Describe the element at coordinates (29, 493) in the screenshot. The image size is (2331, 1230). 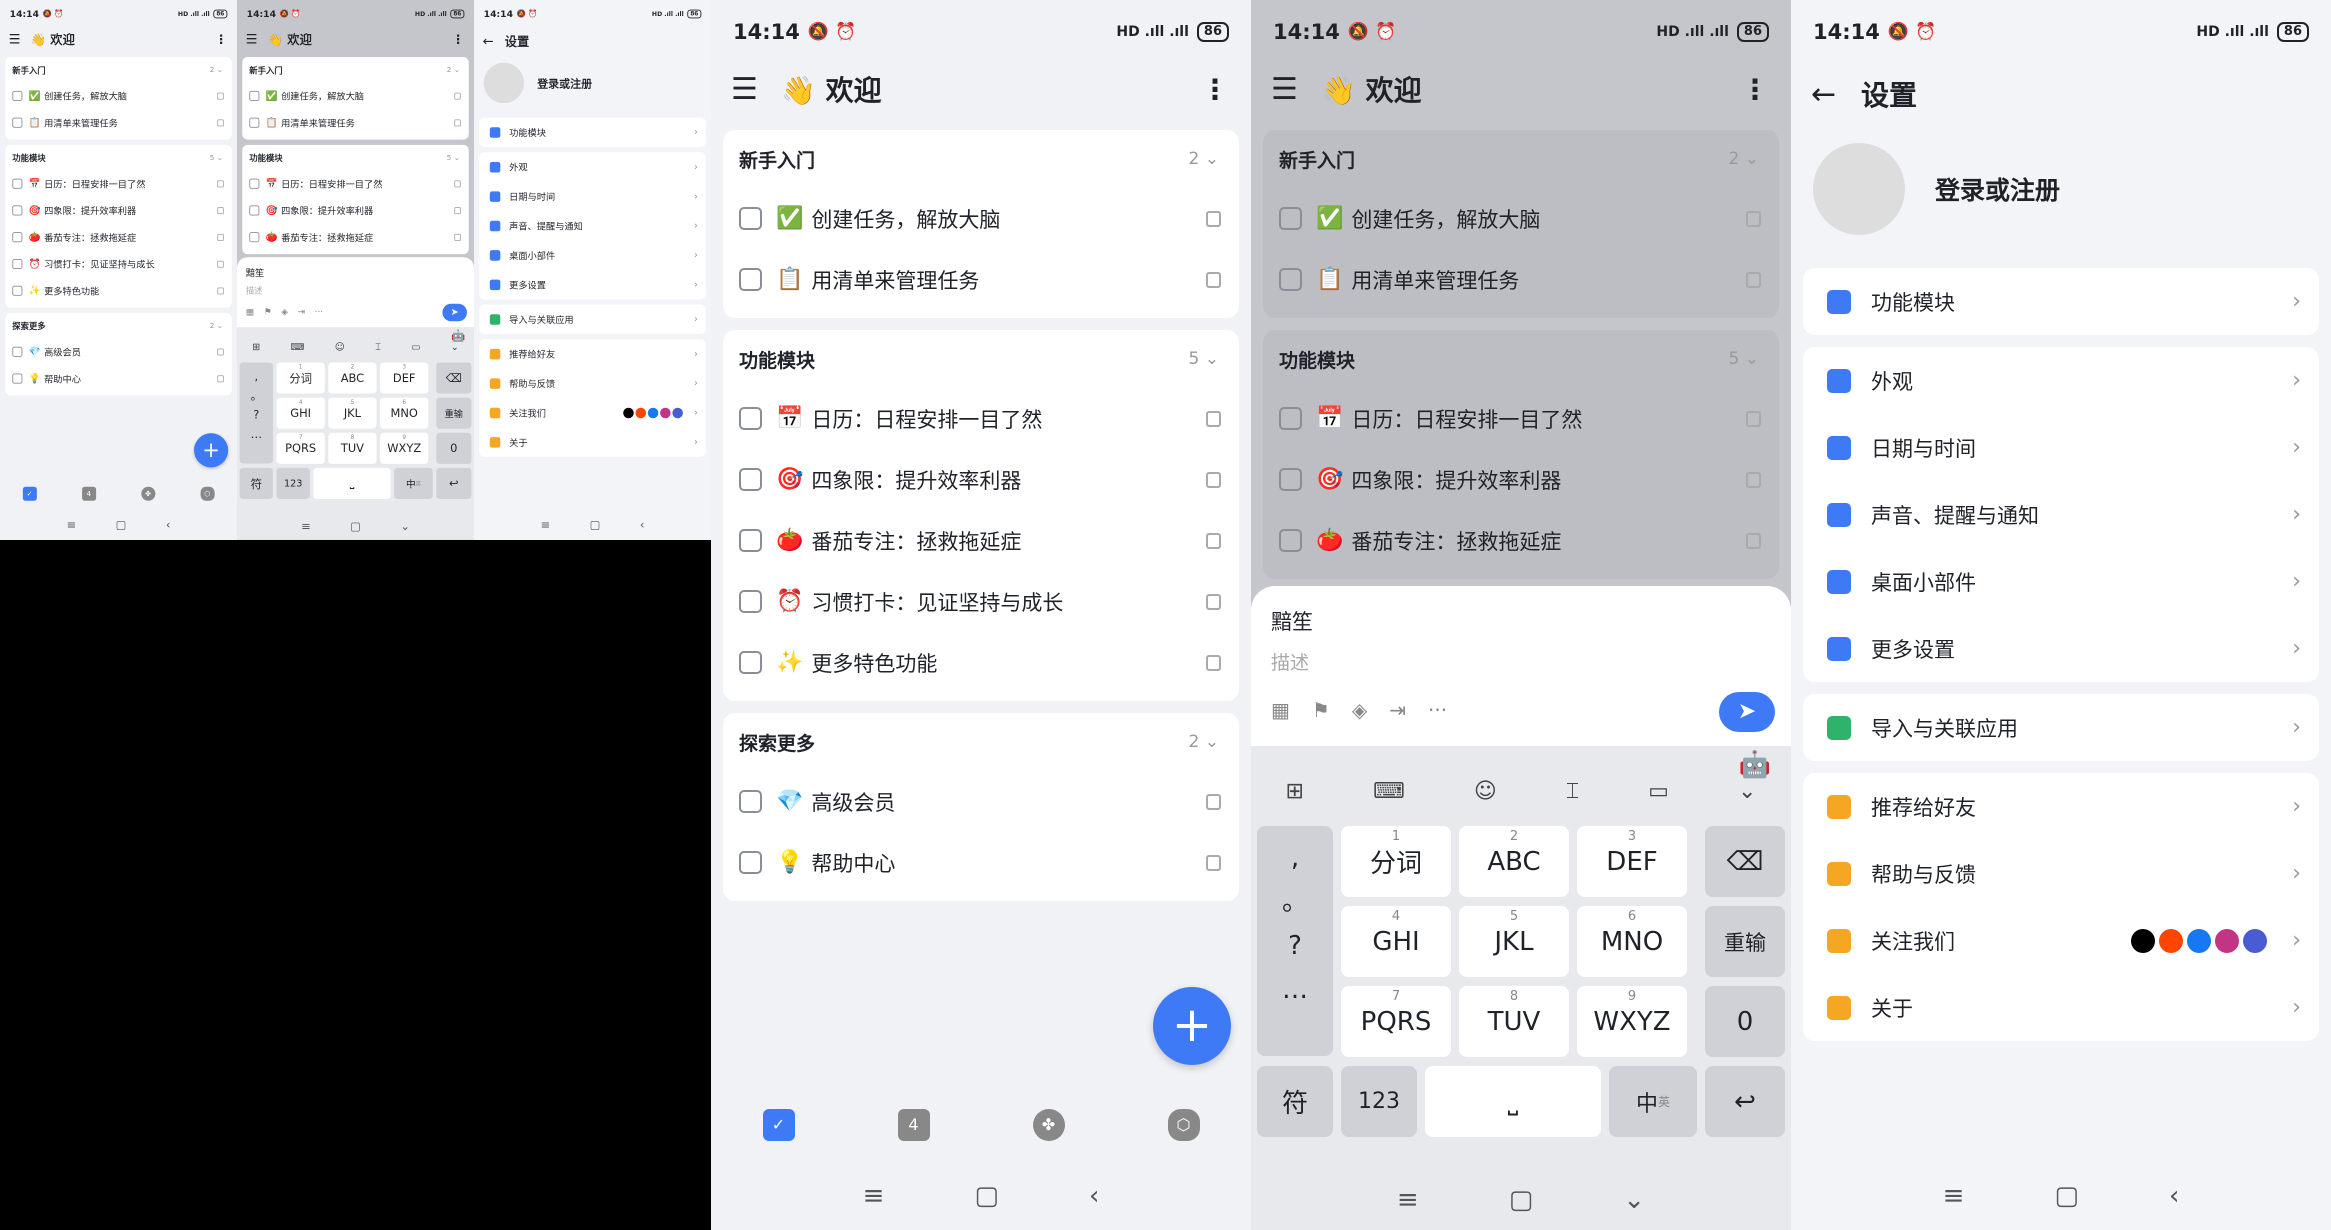
I see `tab-tasks-icon: ✓` at that location.